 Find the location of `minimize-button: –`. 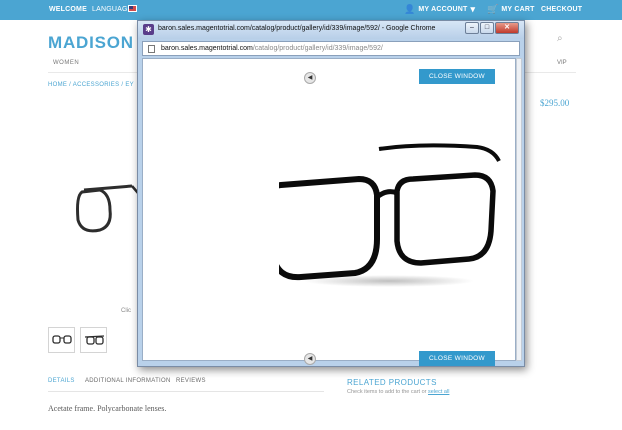

minimize-button: – is located at coordinates (472, 28).